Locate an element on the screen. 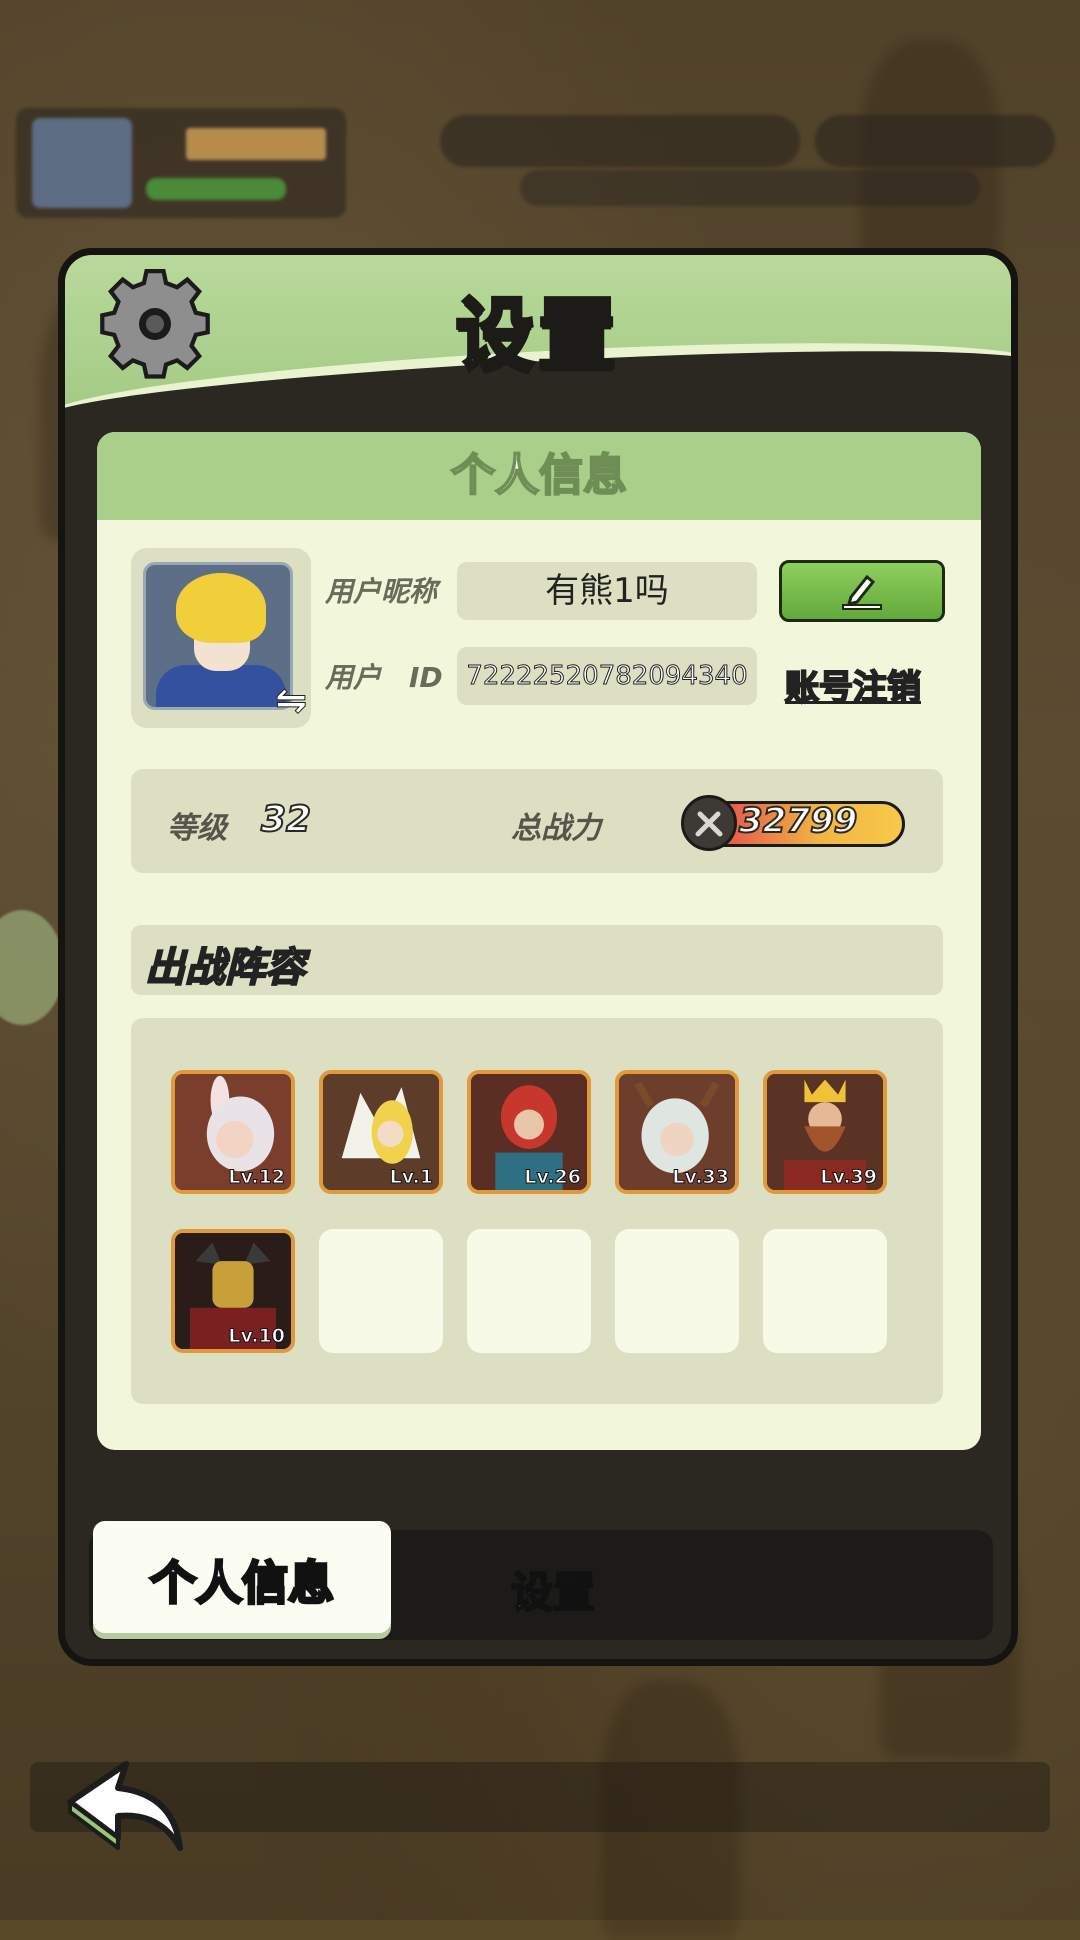  nickname-field: 有熊1吗 is located at coordinates (607, 591).